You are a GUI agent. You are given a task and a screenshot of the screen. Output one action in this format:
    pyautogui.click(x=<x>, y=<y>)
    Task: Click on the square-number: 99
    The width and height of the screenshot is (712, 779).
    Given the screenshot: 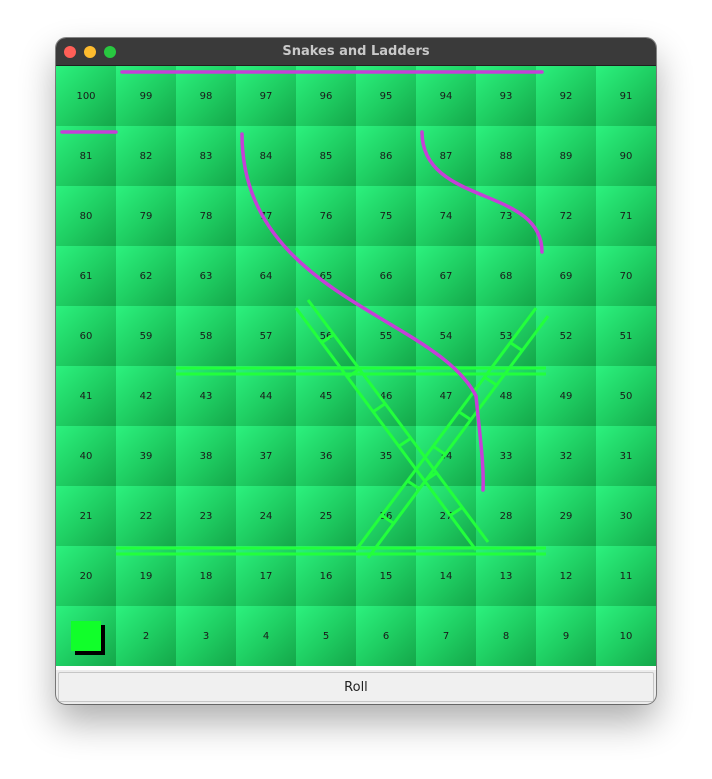 What is the action you would take?
    pyautogui.click(x=146, y=96)
    